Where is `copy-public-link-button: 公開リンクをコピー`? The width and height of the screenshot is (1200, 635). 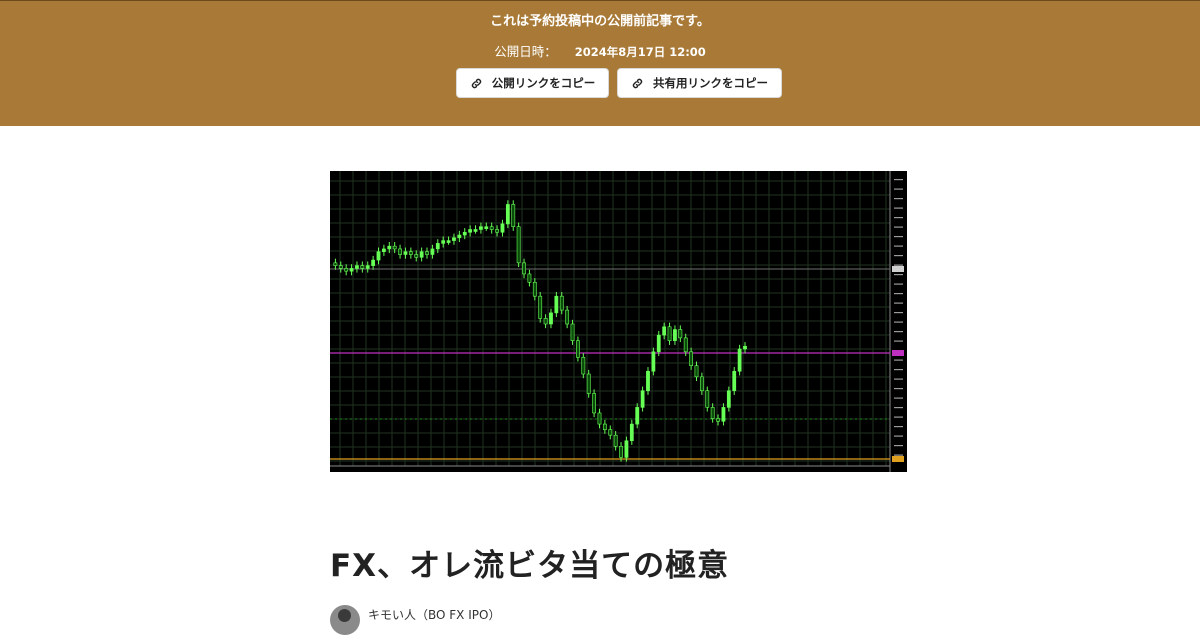
copy-public-link-button: 公開リンクをコピー is located at coordinates (532, 83).